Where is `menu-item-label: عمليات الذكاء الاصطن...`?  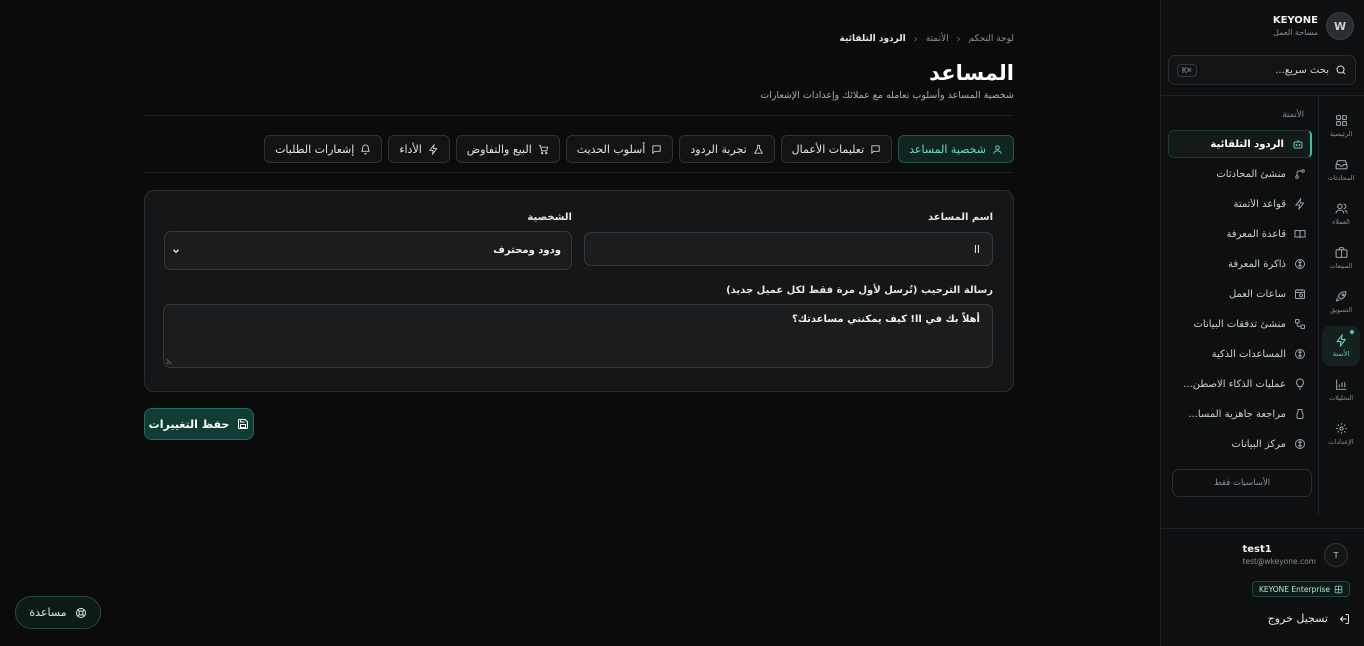
menu-item-label: عمليات الذكاء الاصطن... is located at coordinates (1234, 384).